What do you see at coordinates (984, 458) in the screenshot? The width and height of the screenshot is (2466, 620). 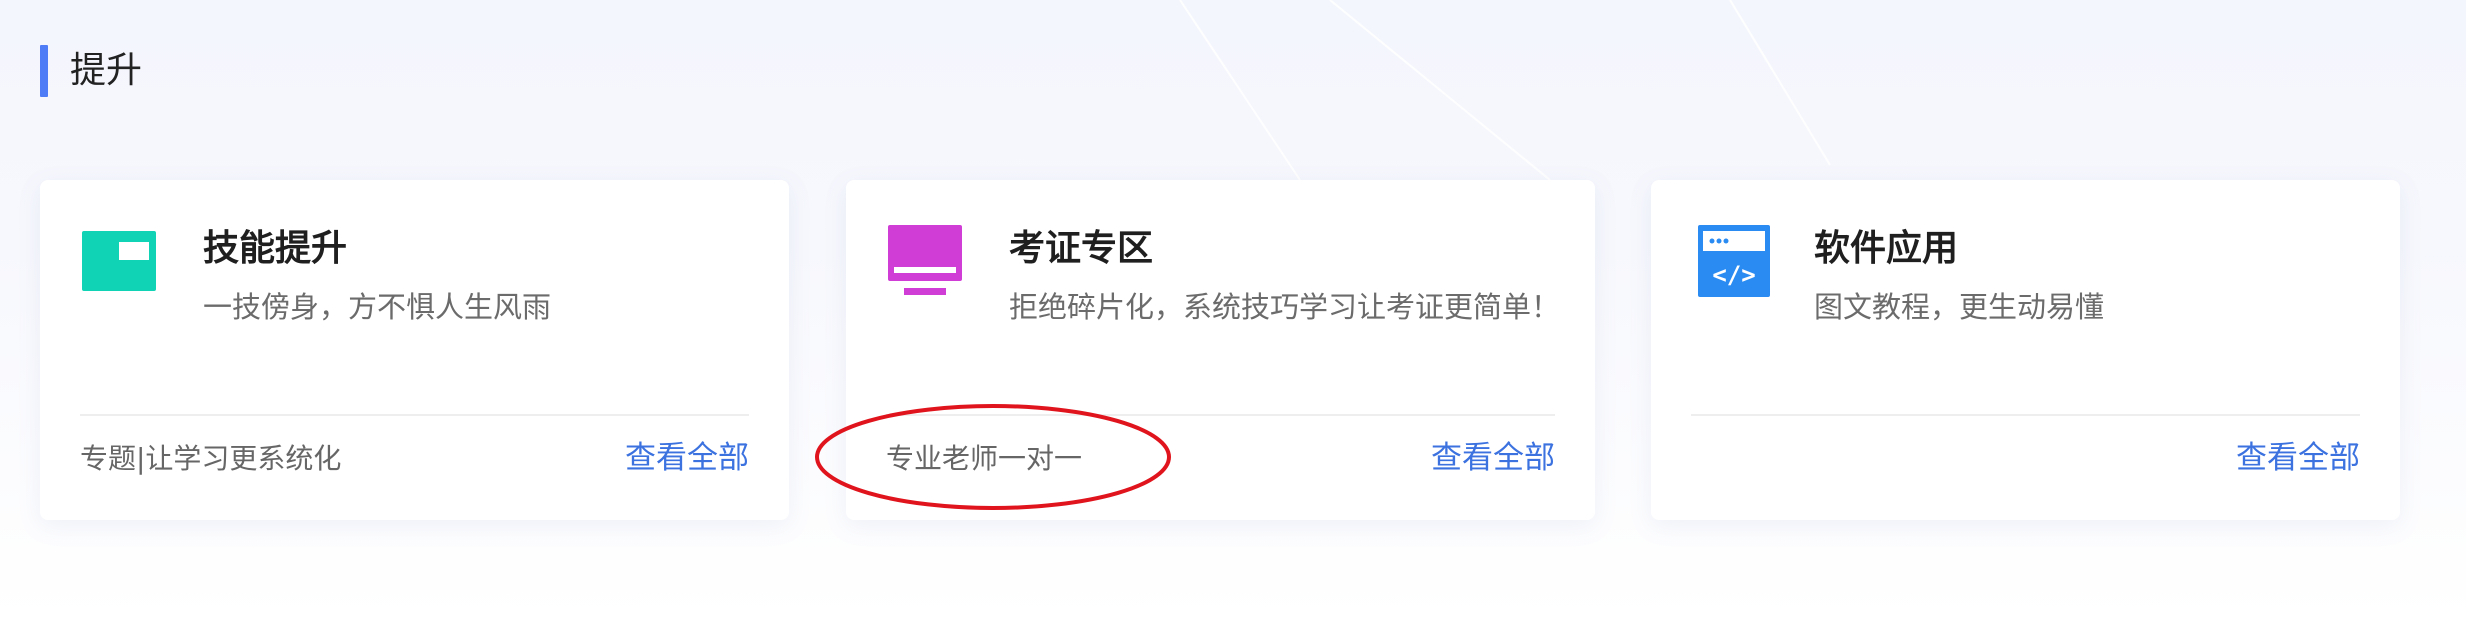 I see `card-tag: 专业老师一对一` at bounding box center [984, 458].